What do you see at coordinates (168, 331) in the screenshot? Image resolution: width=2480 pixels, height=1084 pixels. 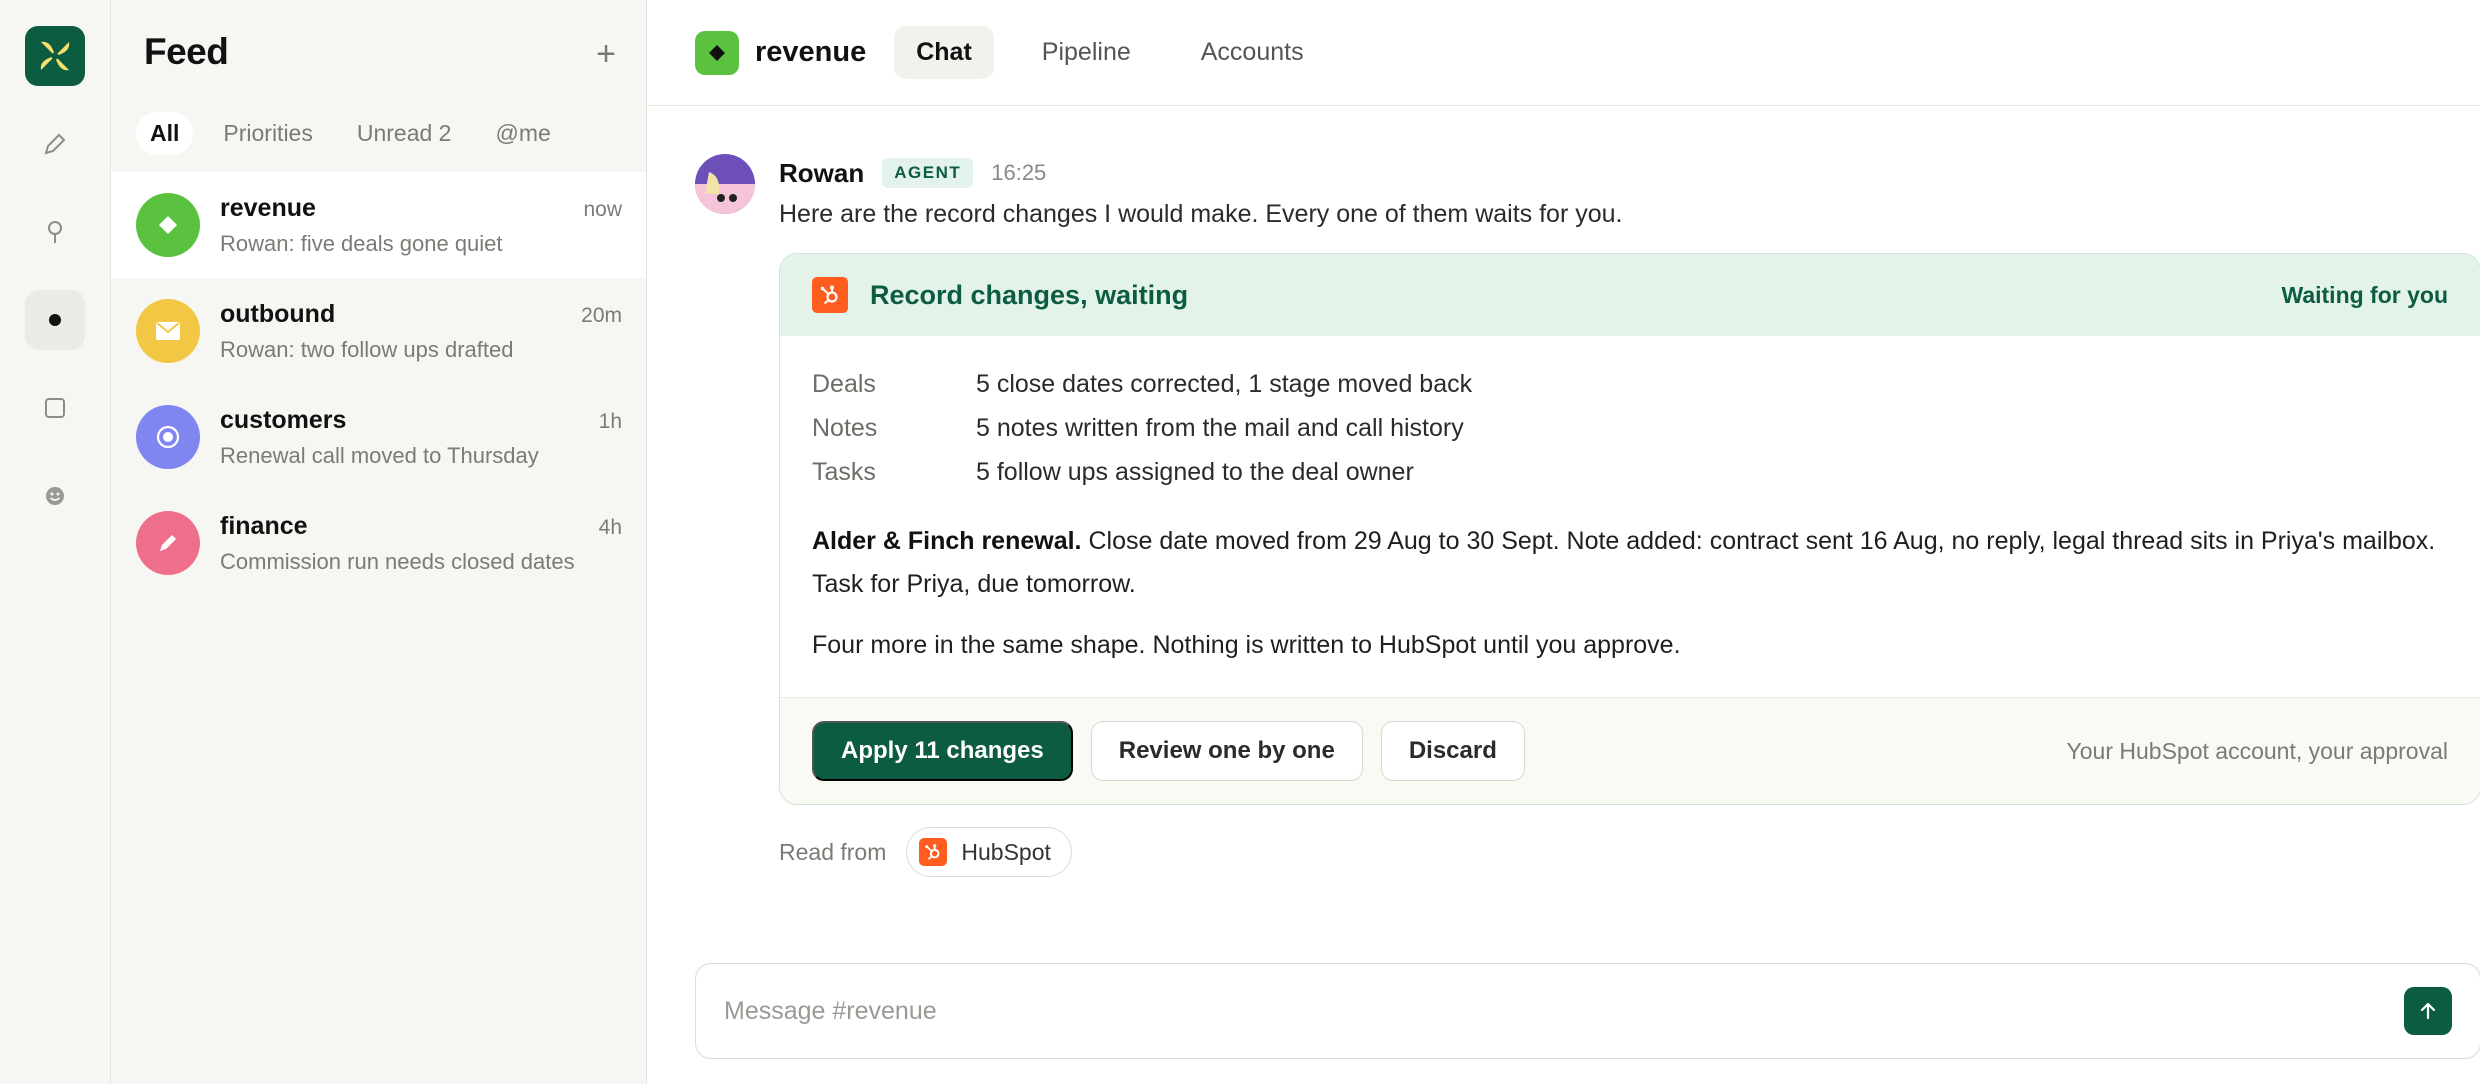 I see `envelope-icon` at bounding box center [168, 331].